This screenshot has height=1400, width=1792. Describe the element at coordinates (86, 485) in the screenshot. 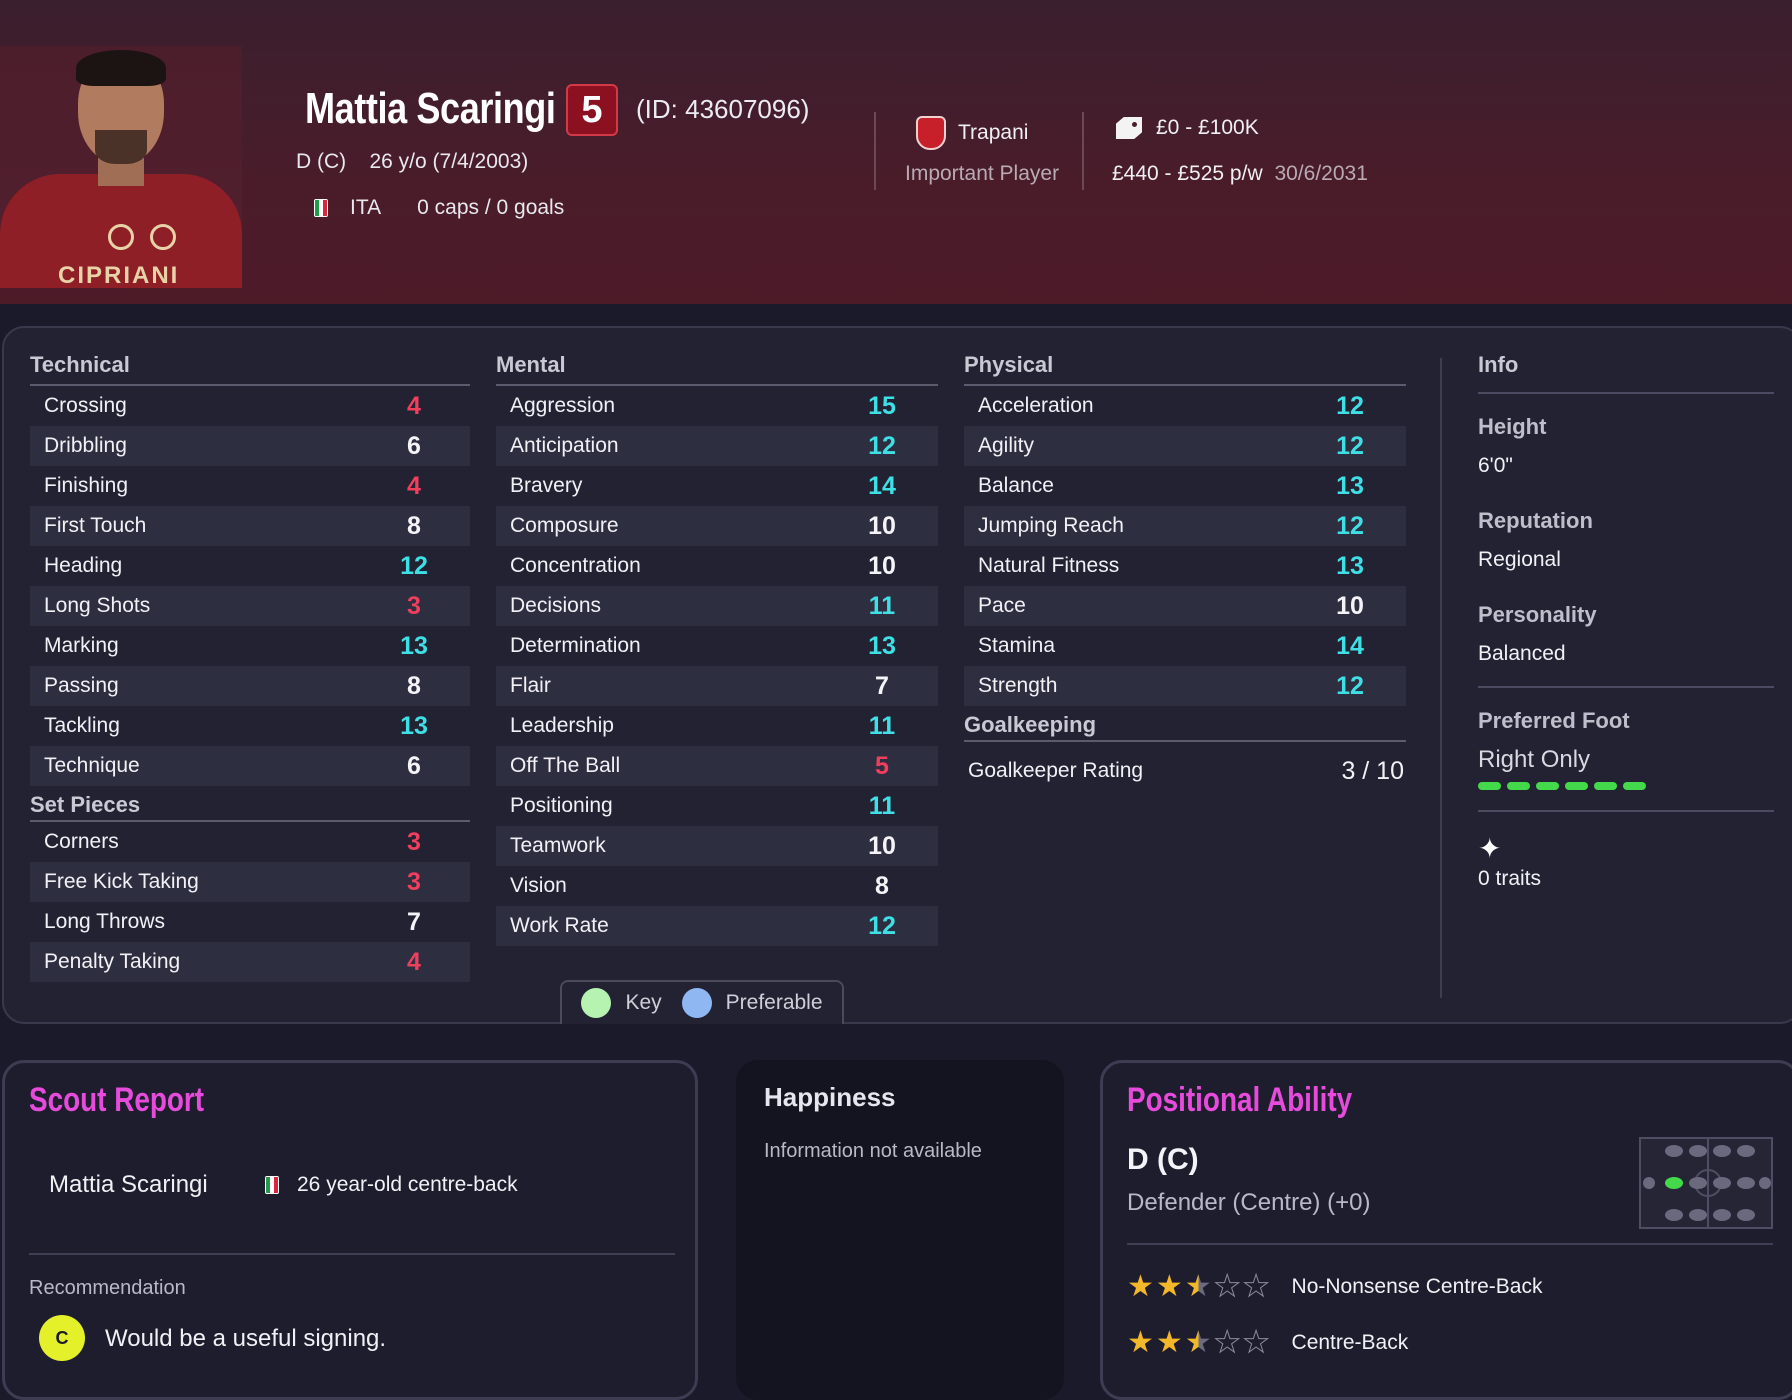

I see `attribute-name: Finishing` at that location.